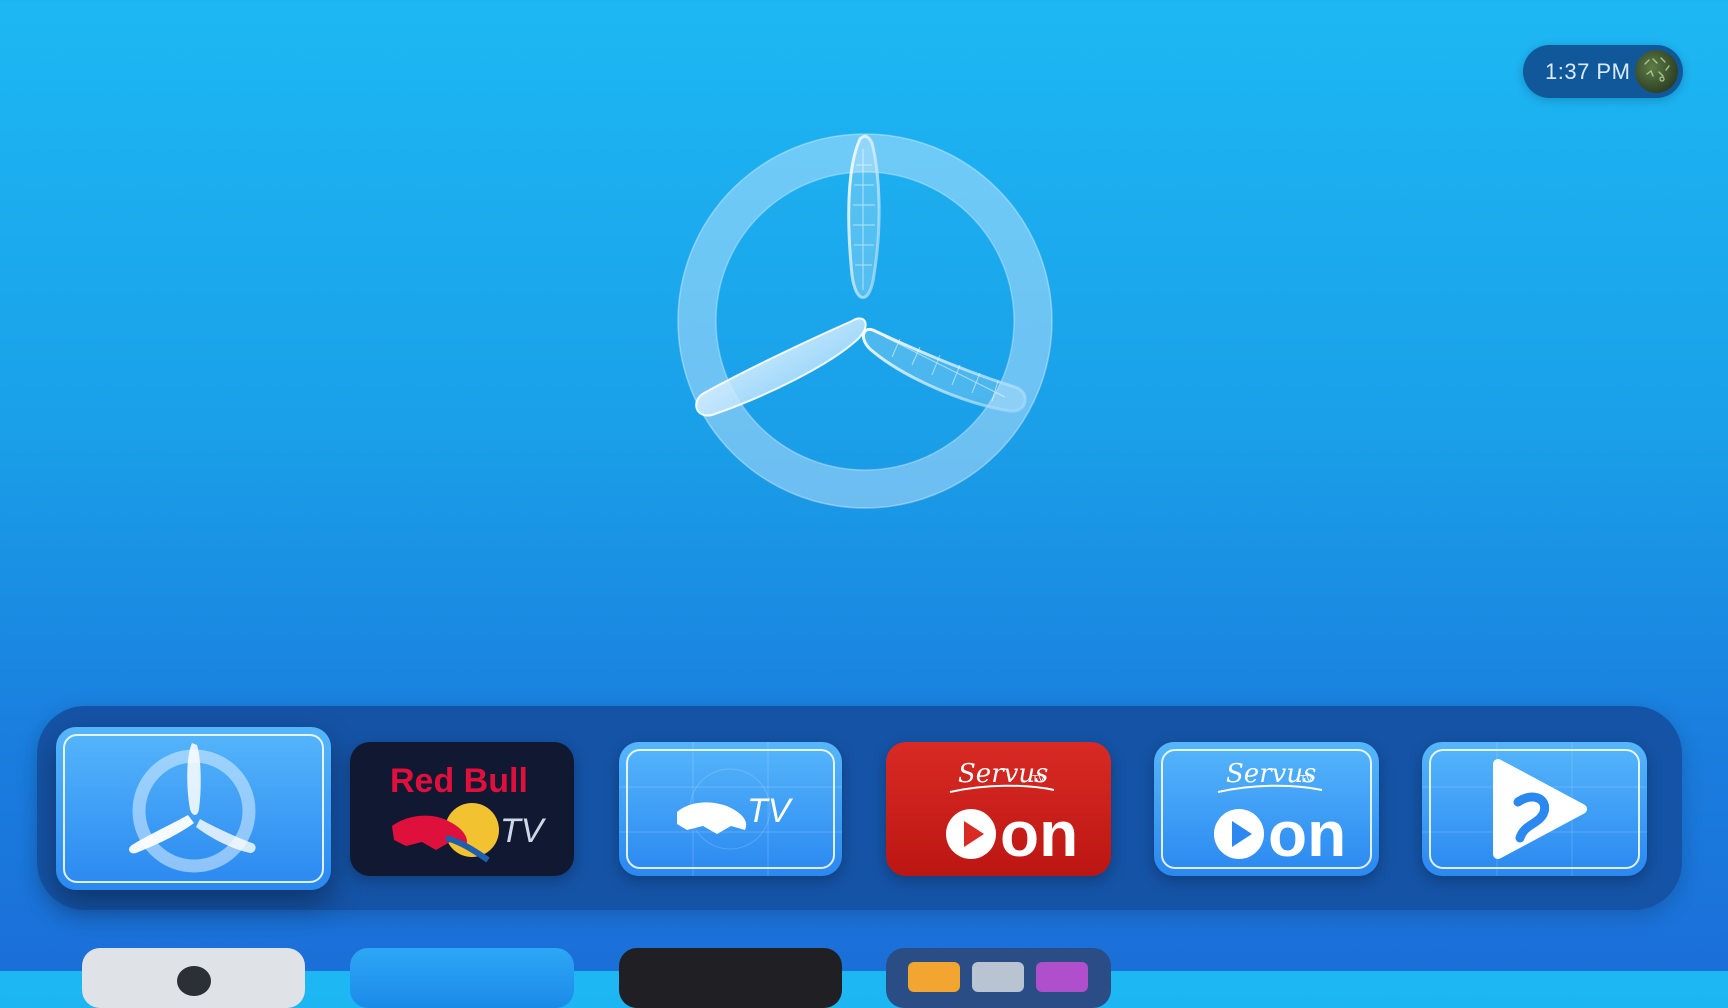  I want to click on app-tile-play, so click(1534, 809).